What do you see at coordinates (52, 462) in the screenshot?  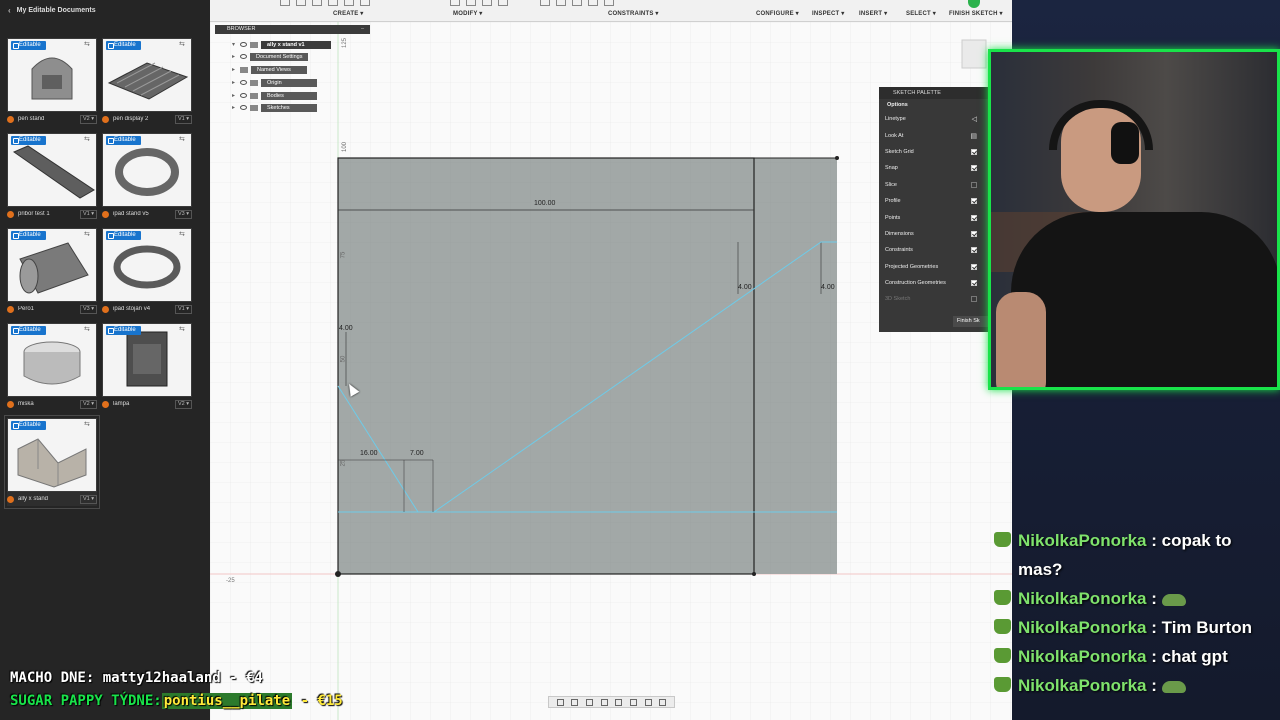 I see `document-card-selected: Editable ⇆ ally x stand V1 ▾` at bounding box center [52, 462].